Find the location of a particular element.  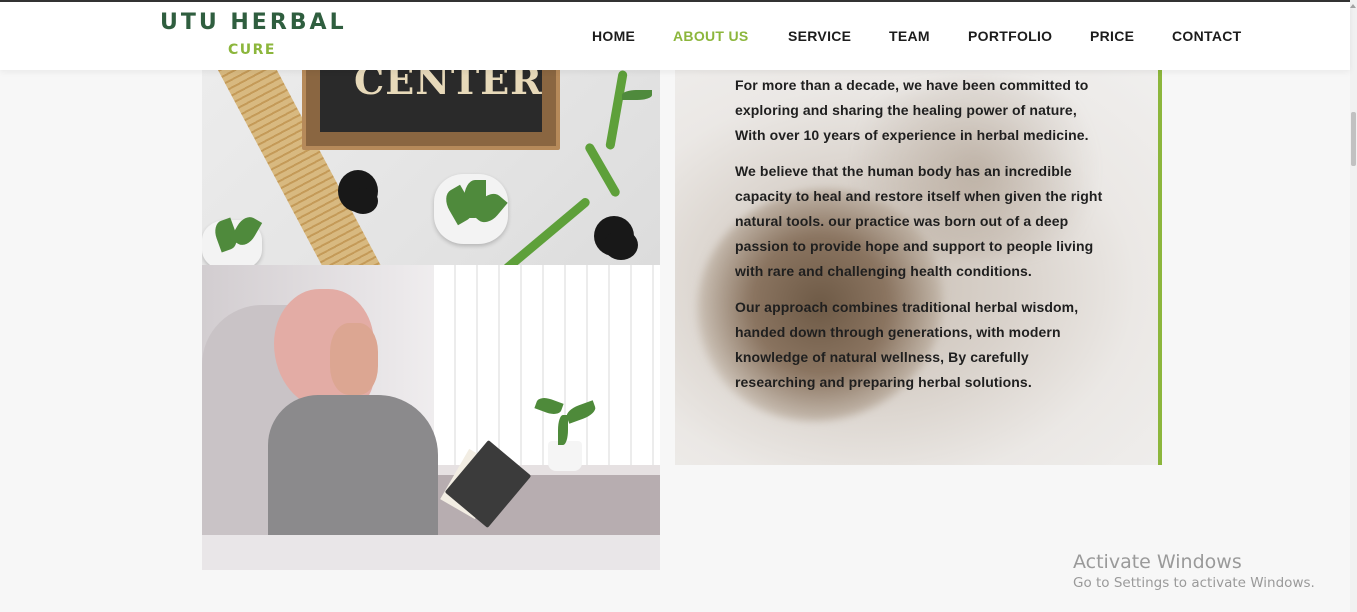

nav-about-us: ABOUT US is located at coordinates (711, 36).